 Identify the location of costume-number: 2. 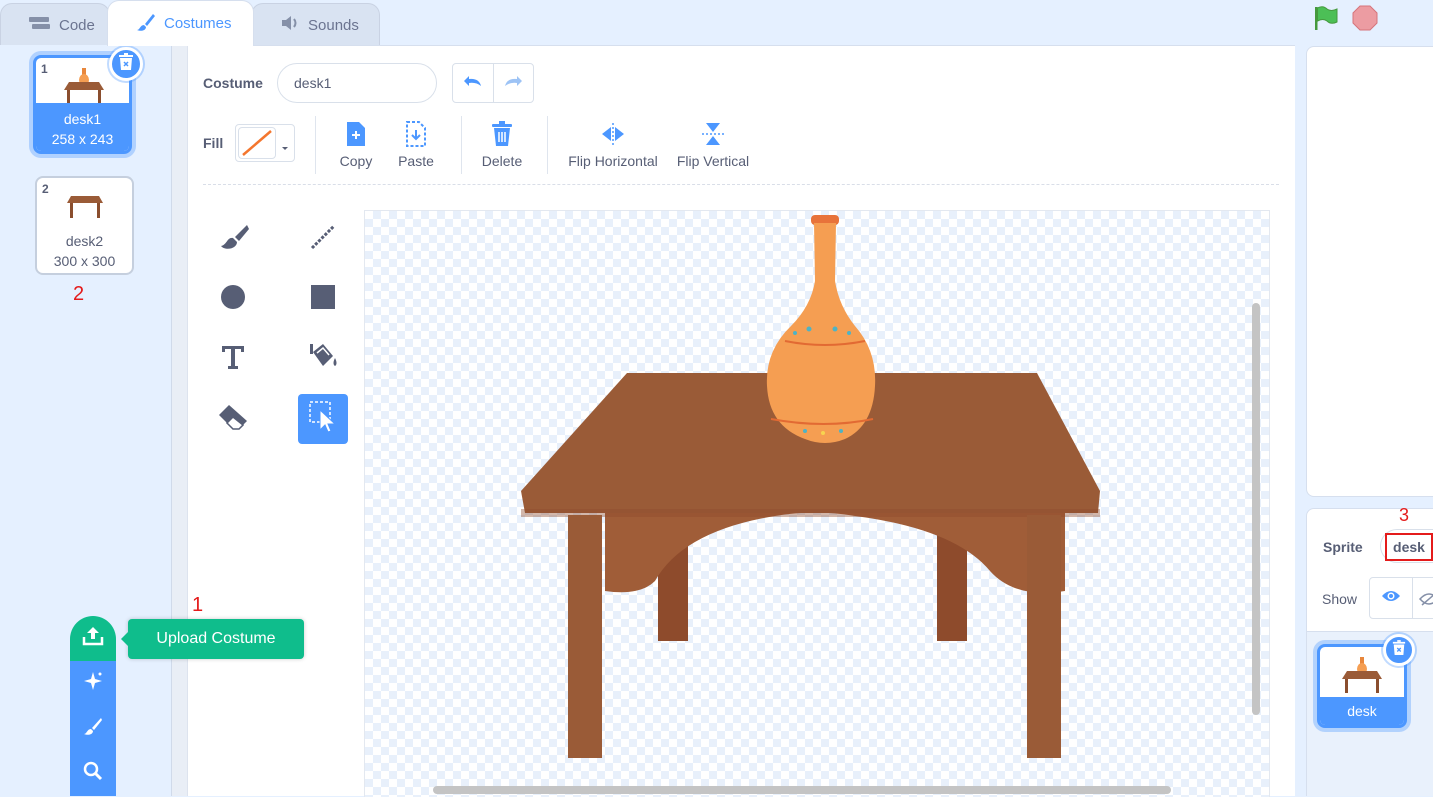
(45, 189).